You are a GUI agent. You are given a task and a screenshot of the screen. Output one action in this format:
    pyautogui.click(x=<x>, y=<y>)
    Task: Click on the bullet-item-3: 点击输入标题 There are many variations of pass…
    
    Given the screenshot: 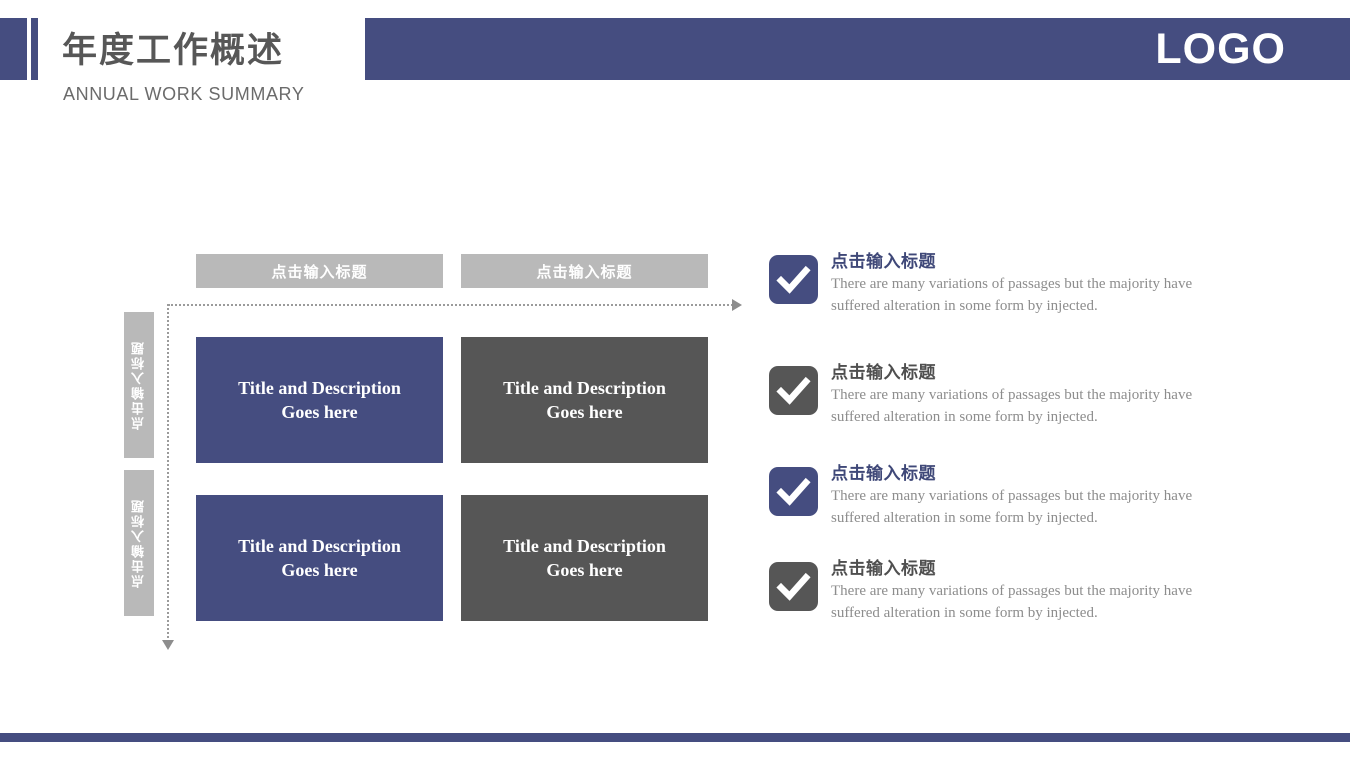 What is the action you would take?
    pyautogui.click(x=999, y=497)
    